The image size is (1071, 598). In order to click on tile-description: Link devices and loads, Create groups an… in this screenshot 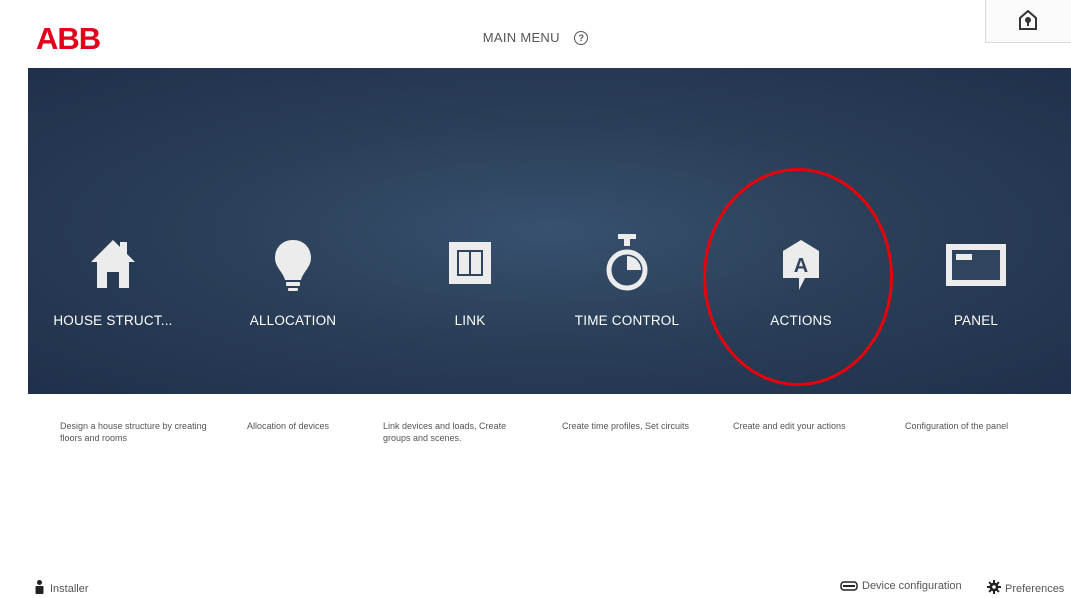, I will do `click(445, 432)`.